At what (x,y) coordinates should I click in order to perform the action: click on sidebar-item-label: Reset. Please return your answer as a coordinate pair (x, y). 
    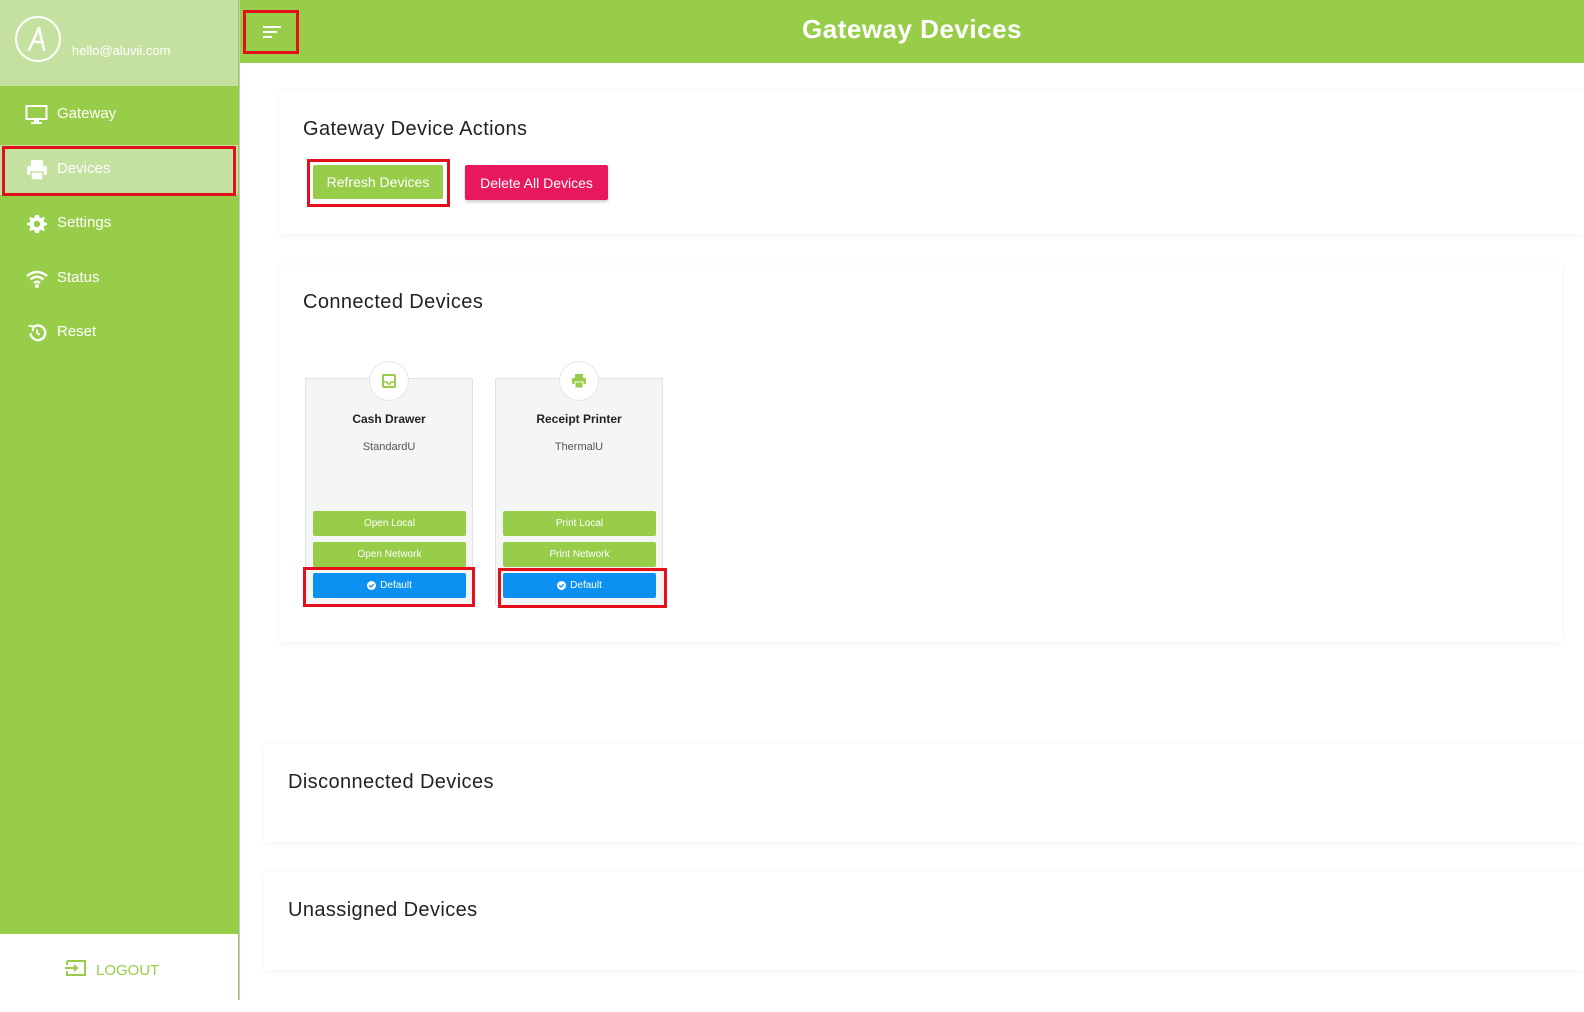
    Looking at the image, I should click on (77, 331).